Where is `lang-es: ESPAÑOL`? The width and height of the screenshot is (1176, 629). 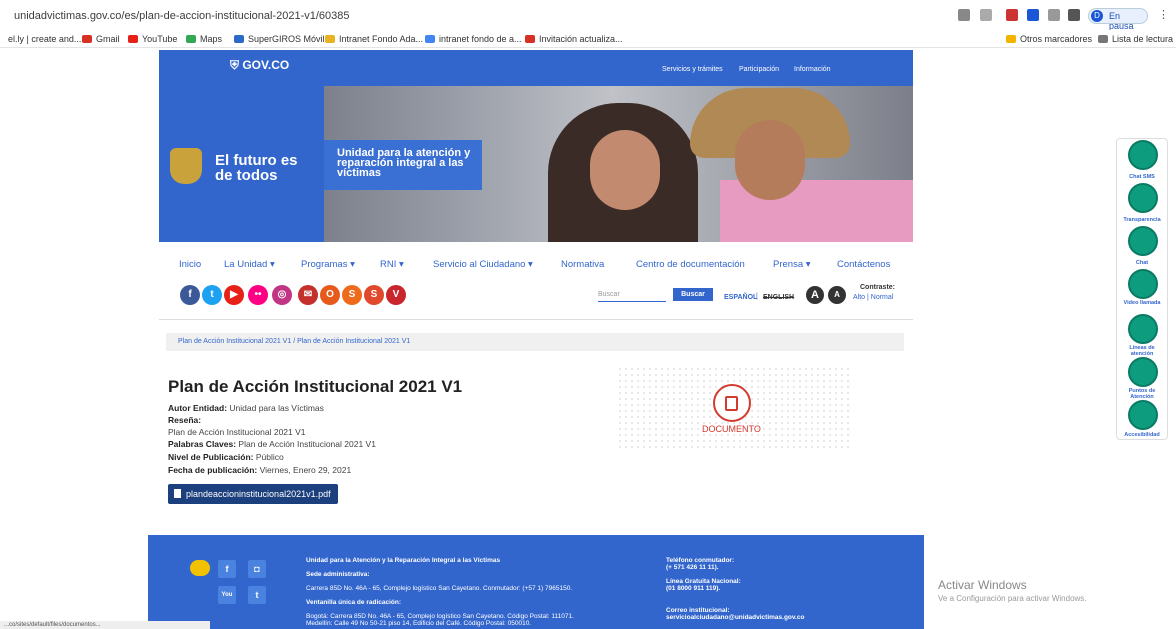 lang-es: ESPAÑOL is located at coordinates (740, 297).